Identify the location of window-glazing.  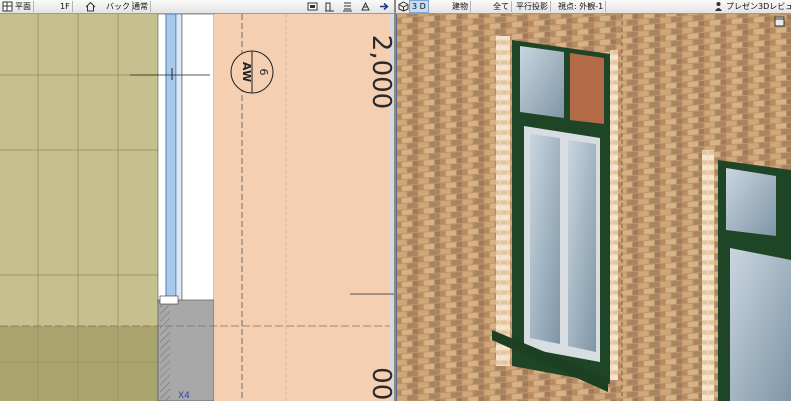
(171, 158).